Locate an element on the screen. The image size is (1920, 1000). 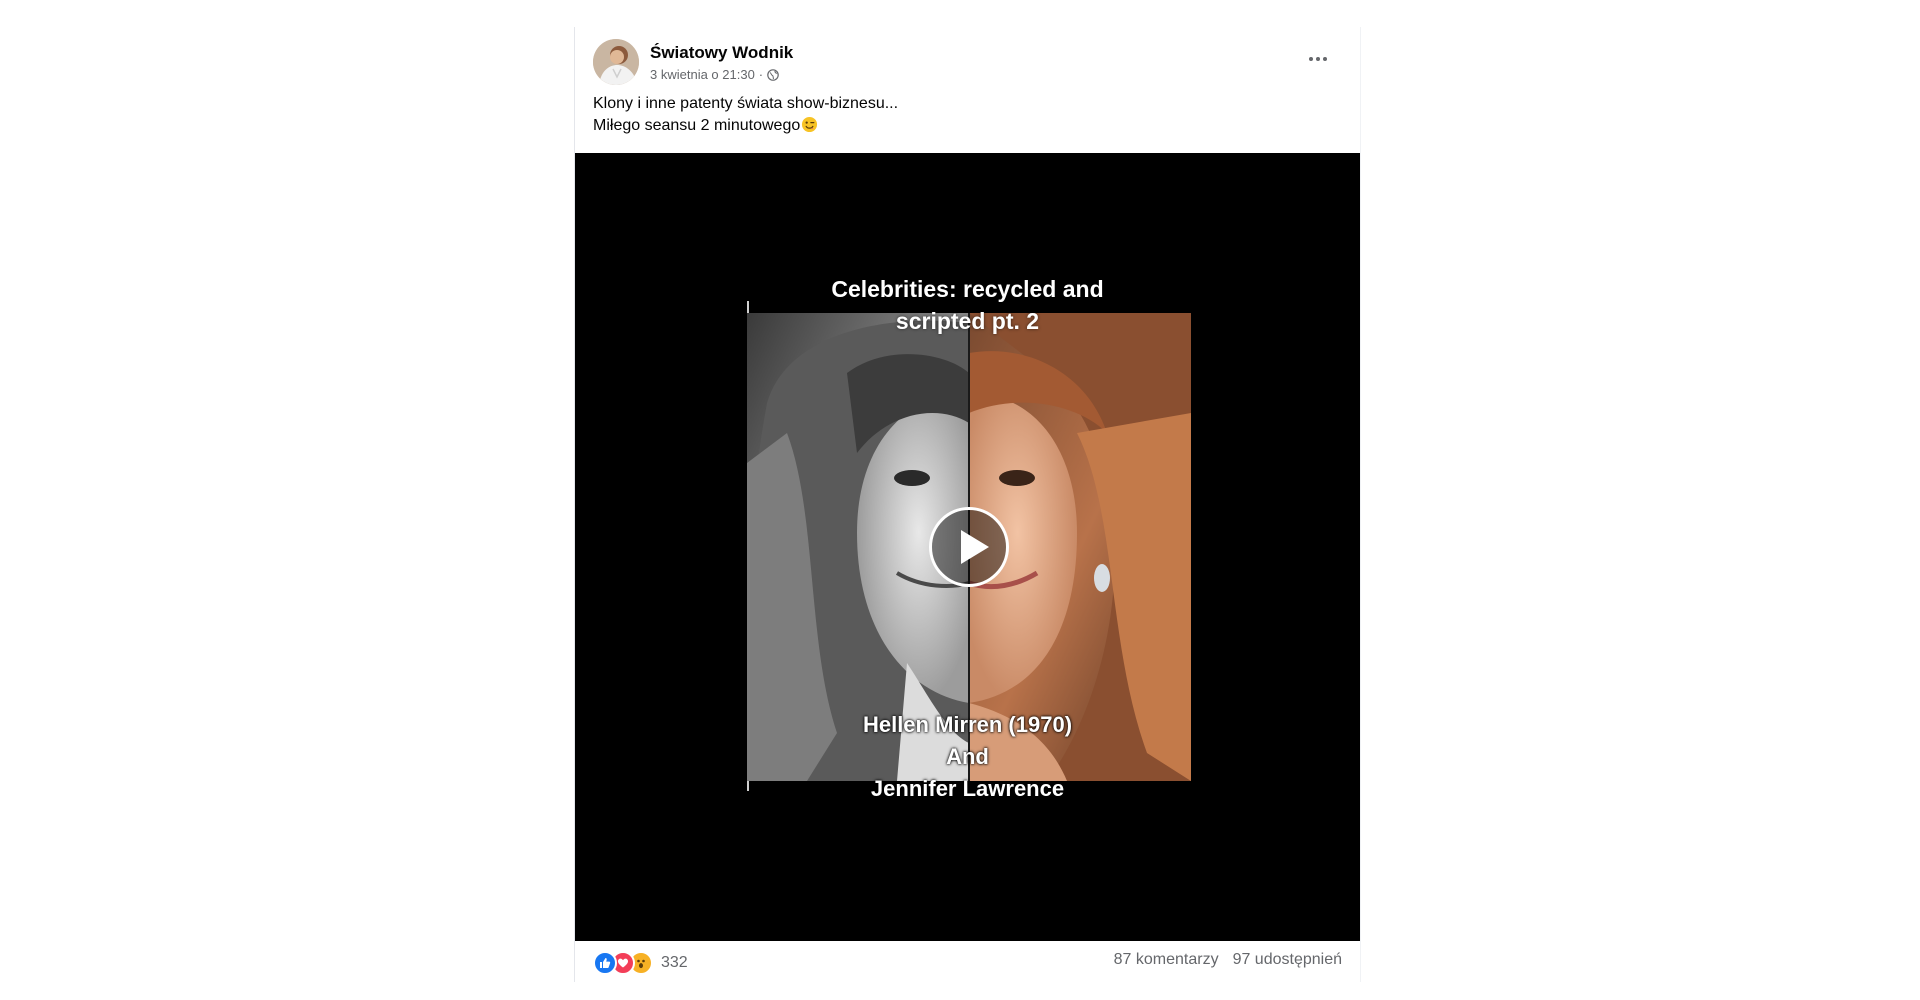
video-title-line: scripted pt. 2 is located at coordinates (967, 321).